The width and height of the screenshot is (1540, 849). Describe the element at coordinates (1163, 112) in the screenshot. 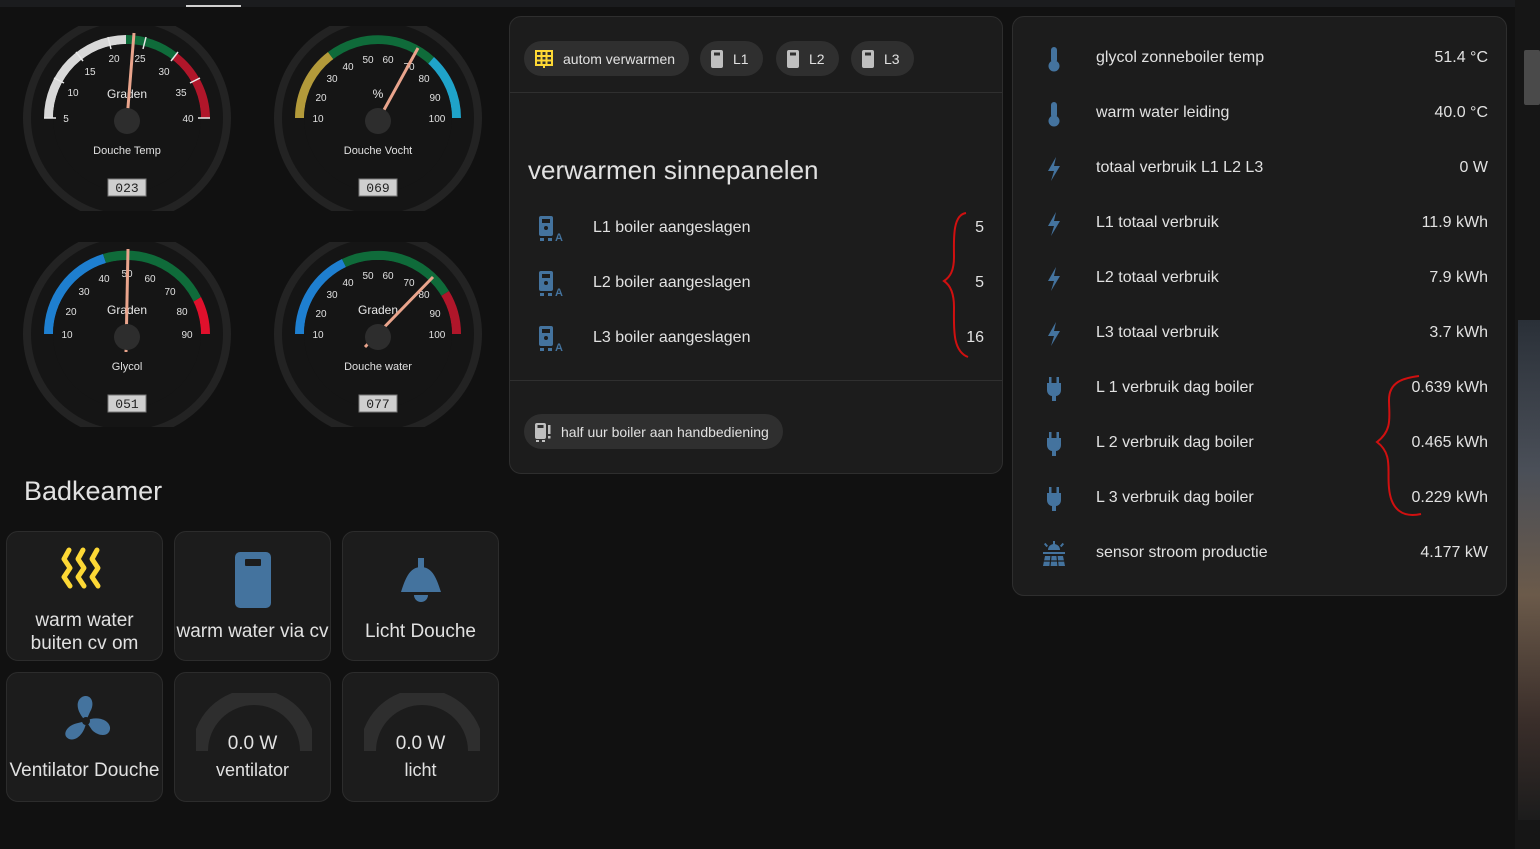

I see `entity-name: warm water leiding` at that location.